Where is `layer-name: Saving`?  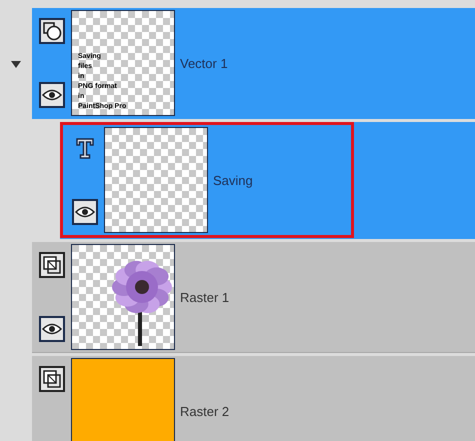
layer-name: Saving is located at coordinates (233, 180).